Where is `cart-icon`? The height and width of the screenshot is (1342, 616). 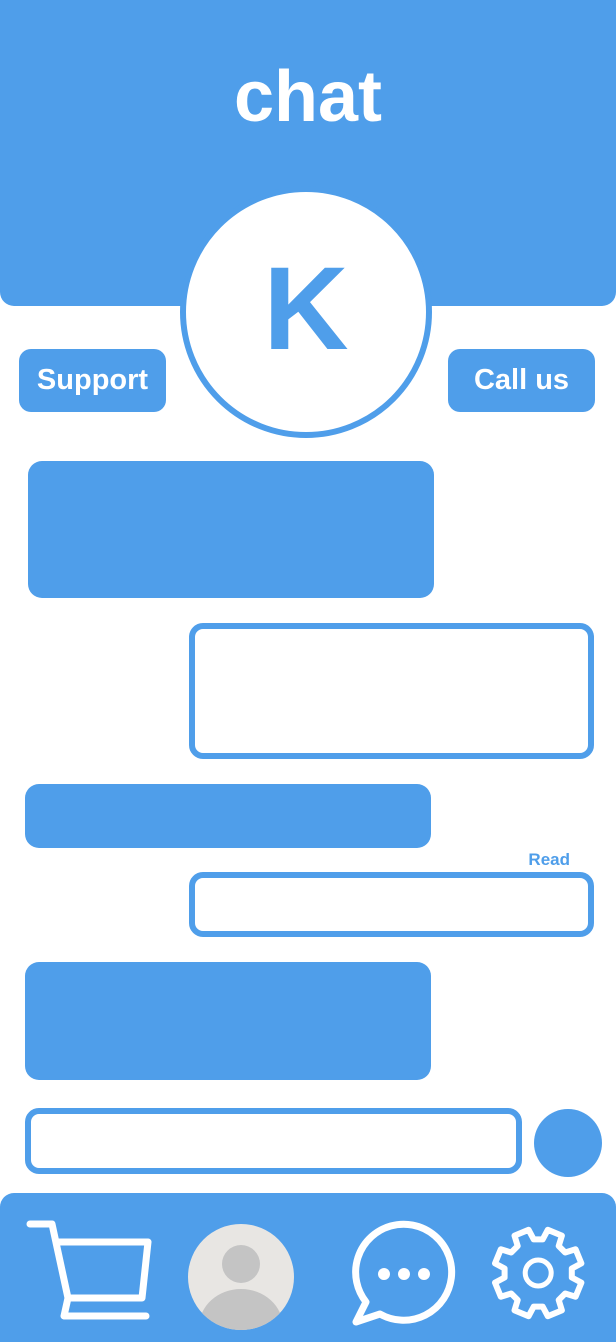 cart-icon is located at coordinates (91, 1273).